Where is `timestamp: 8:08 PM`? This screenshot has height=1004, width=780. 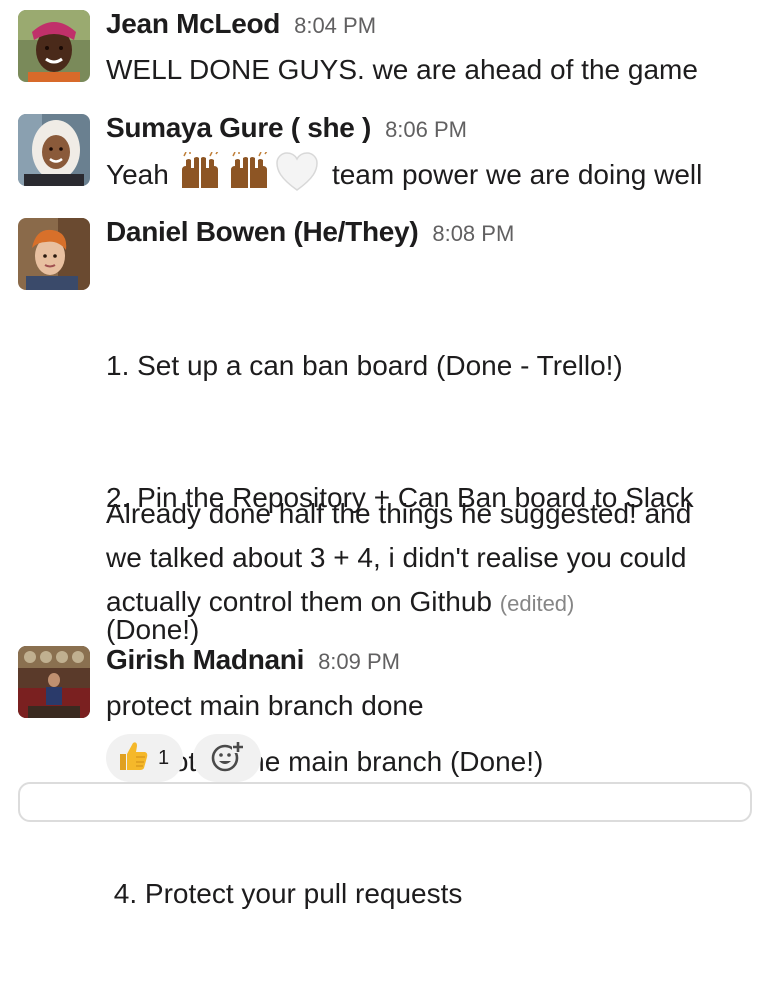
timestamp: 8:08 PM is located at coordinates (473, 234).